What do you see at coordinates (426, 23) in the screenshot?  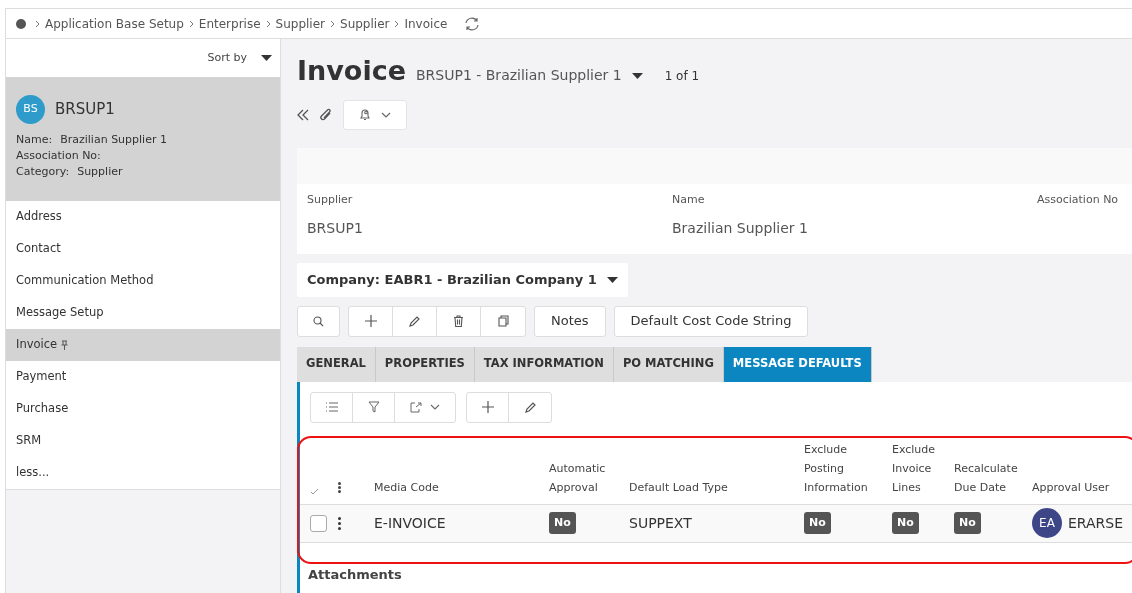 I see `breadcrumb-link: Invoice` at bounding box center [426, 23].